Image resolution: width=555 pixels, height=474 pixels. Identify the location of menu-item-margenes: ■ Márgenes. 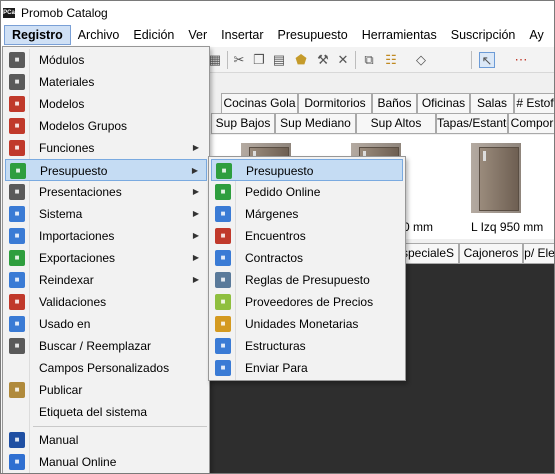
(307, 214).